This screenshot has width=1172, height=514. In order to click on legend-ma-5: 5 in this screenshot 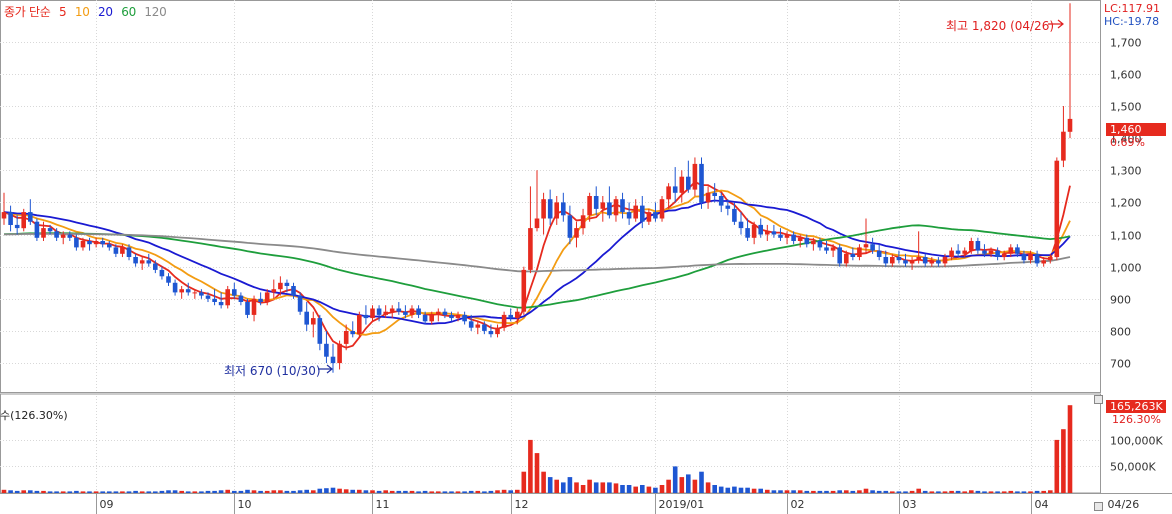, I will do `click(63, 12)`.